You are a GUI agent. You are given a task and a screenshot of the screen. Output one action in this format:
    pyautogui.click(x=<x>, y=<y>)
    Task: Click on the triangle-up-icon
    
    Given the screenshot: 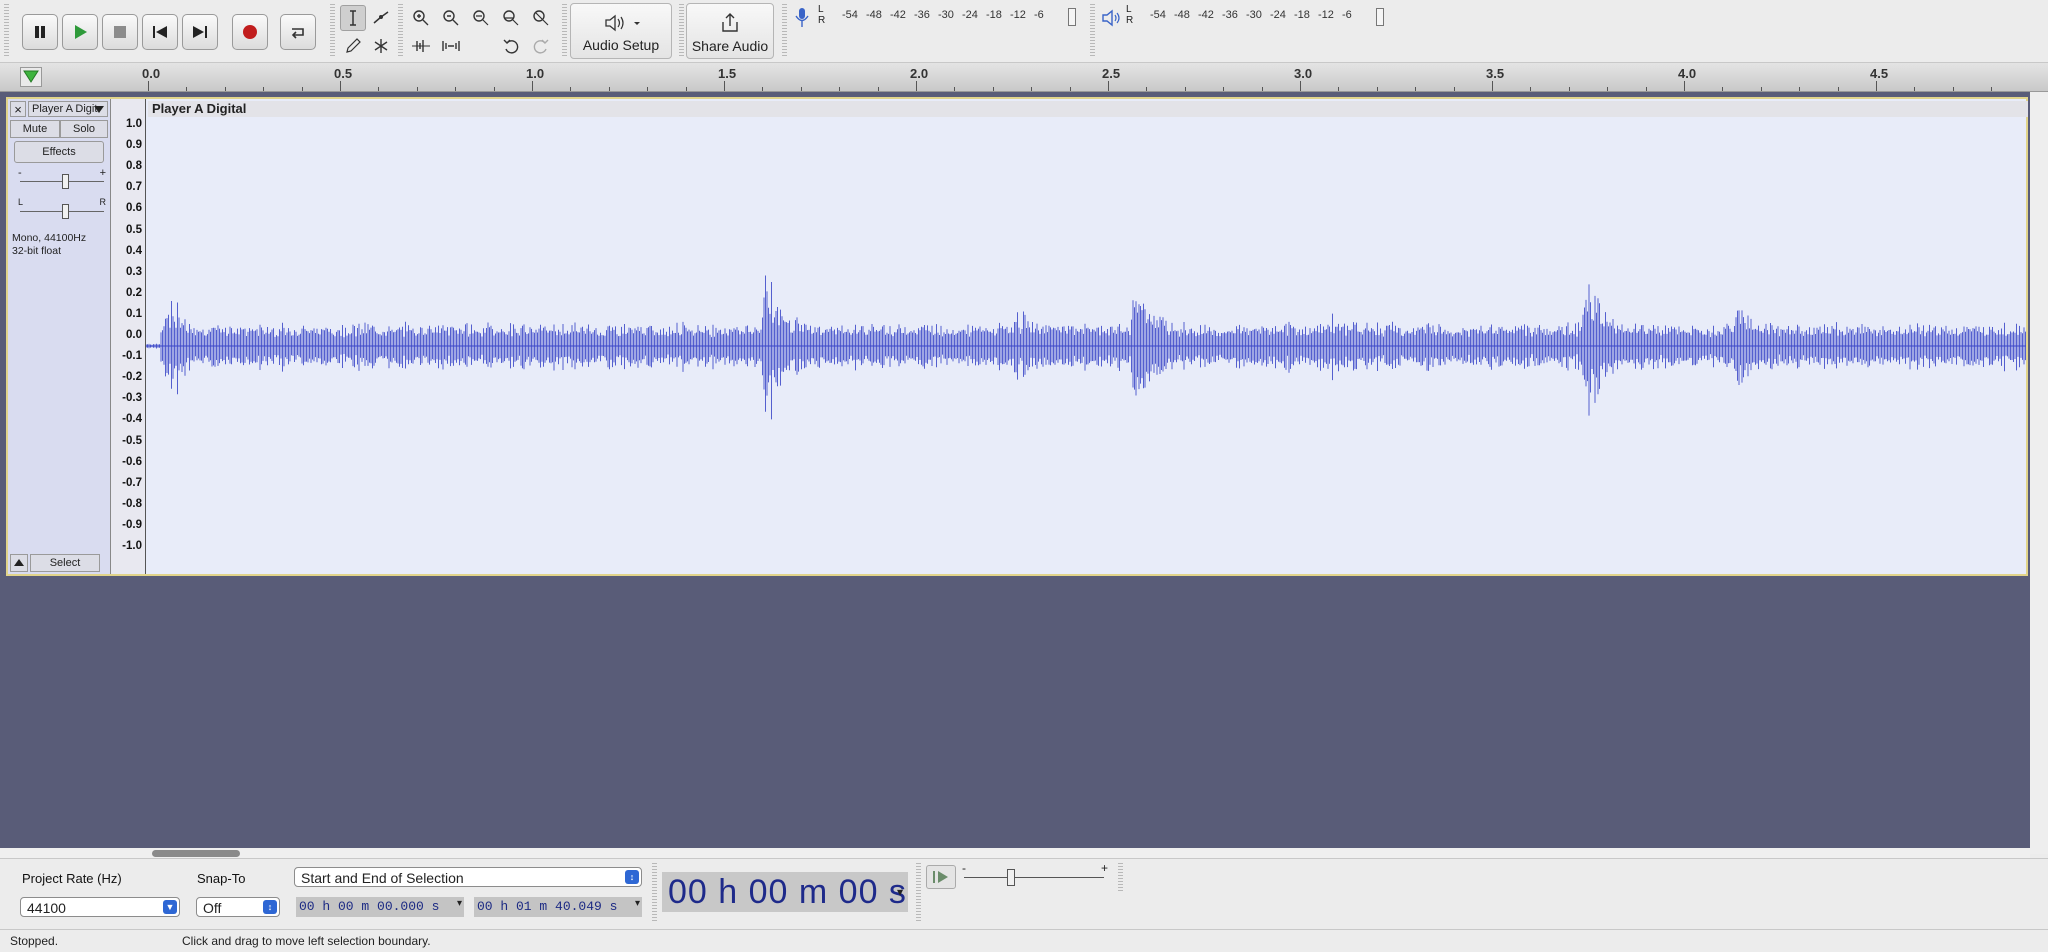 What is the action you would take?
    pyautogui.click(x=19, y=562)
    